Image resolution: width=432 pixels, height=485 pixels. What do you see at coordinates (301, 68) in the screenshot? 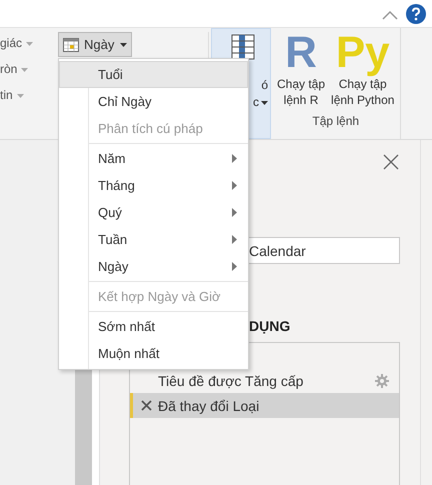
I see `run-script-button: R Chạy tập lệnh R` at bounding box center [301, 68].